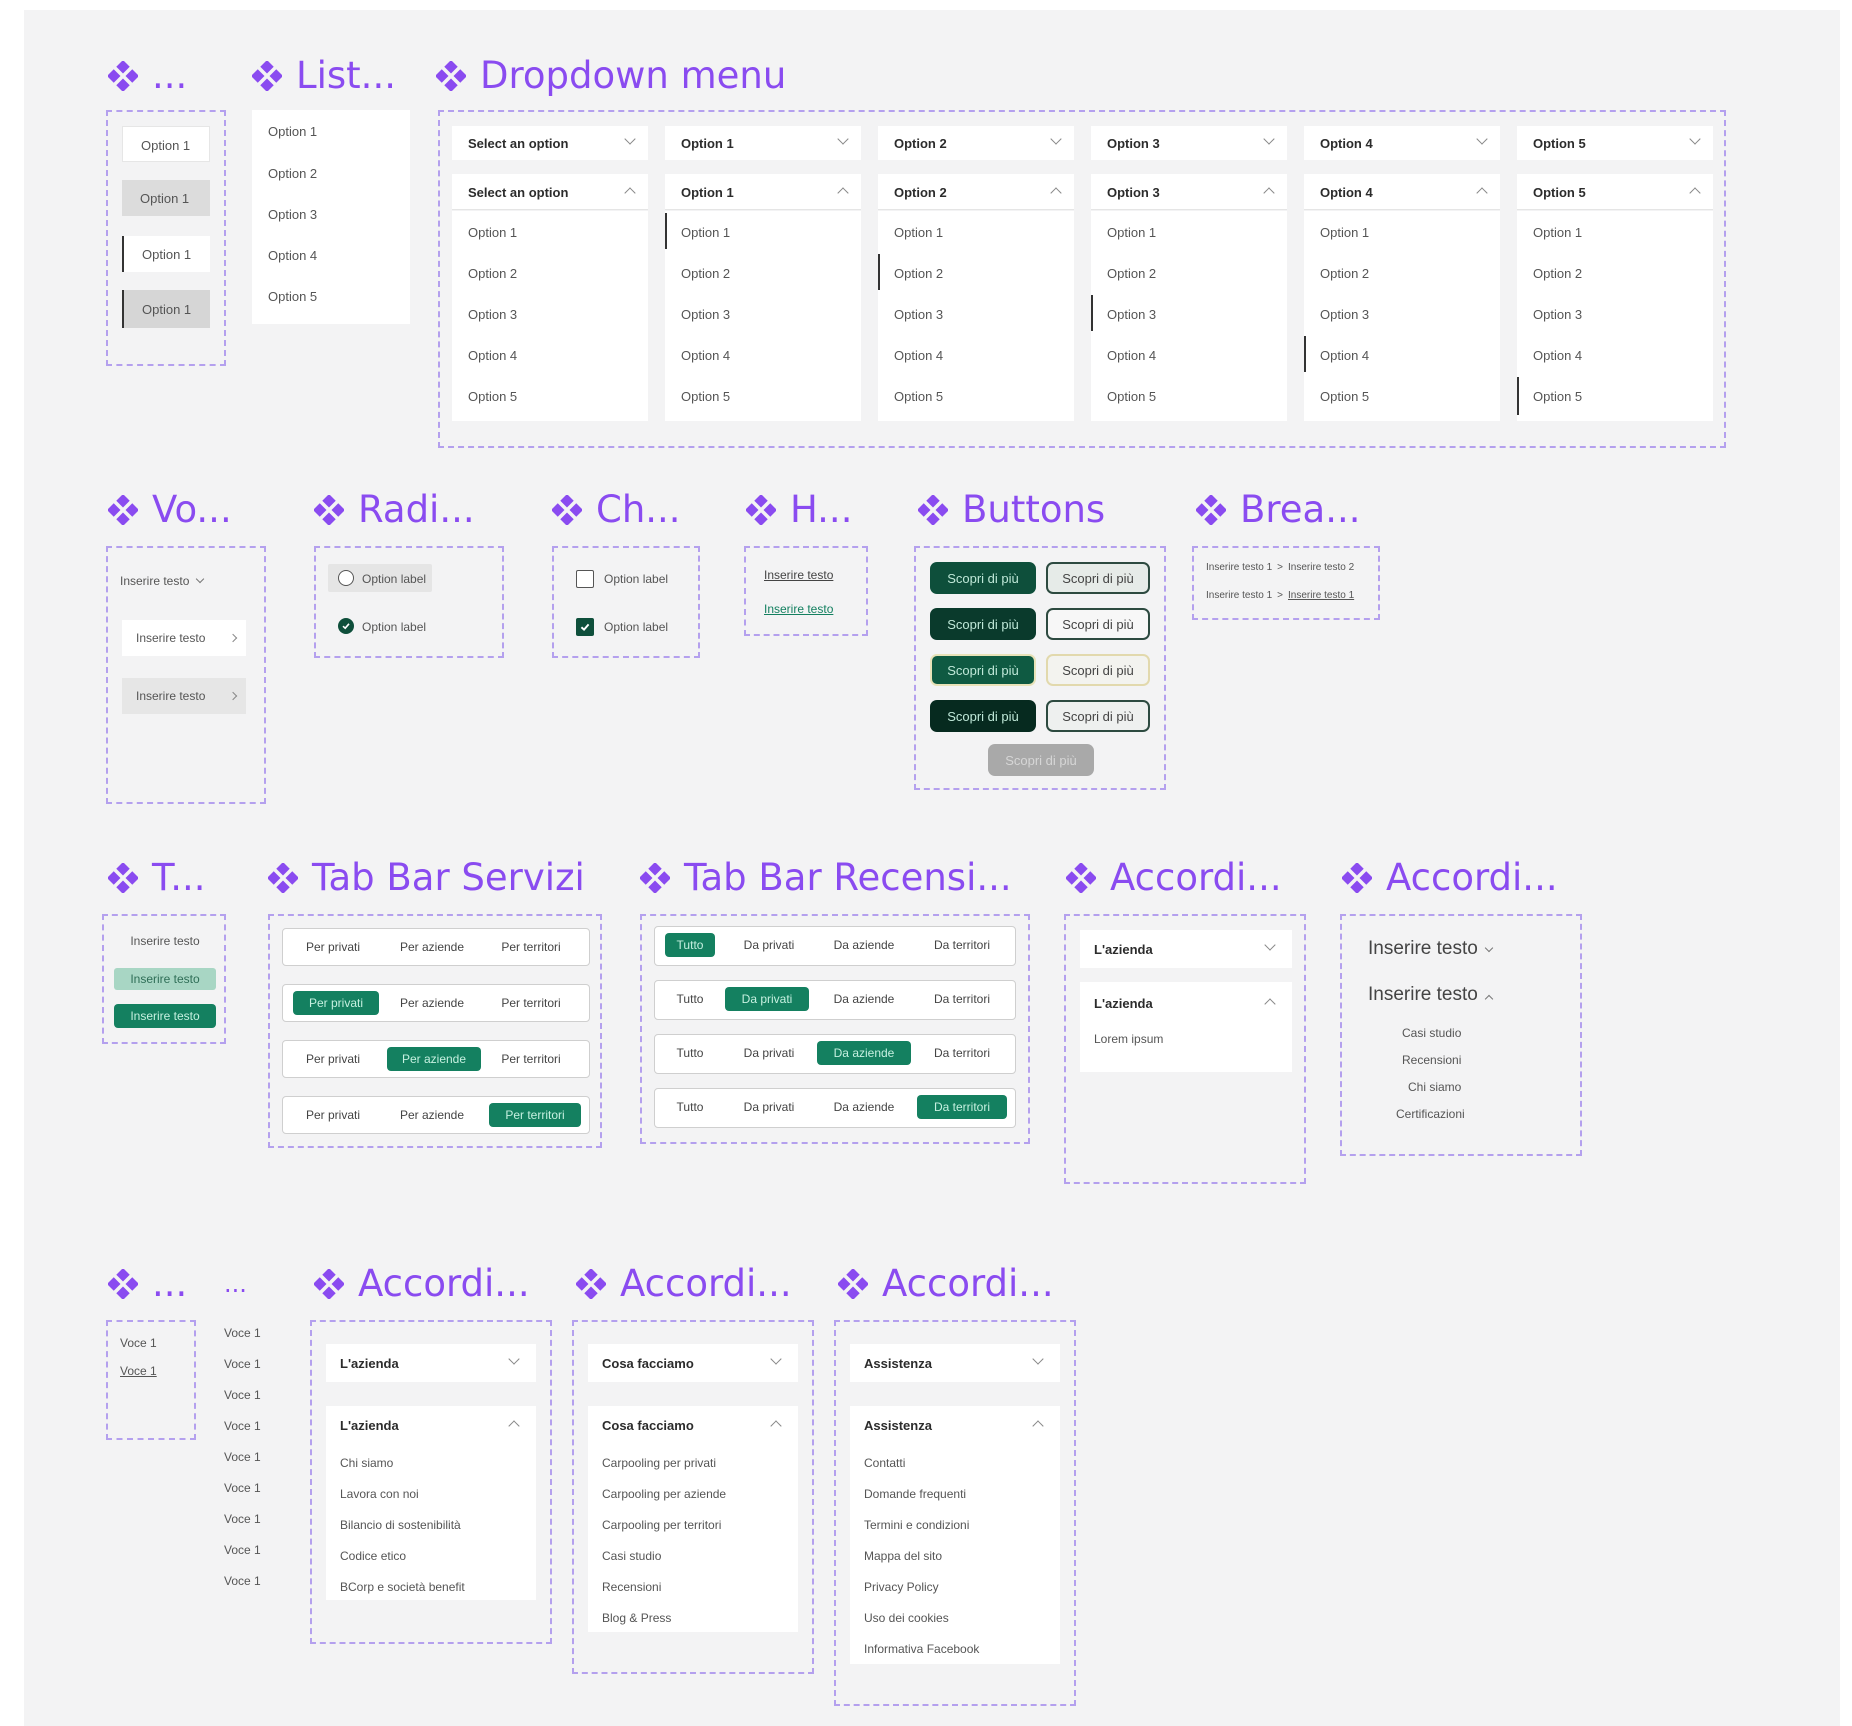 The width and height of the screenshot is (1852, 1726). Describe the element at coordinates (884, 1463) in the screenshot. I see `accordion-link: Contatti` at that location.